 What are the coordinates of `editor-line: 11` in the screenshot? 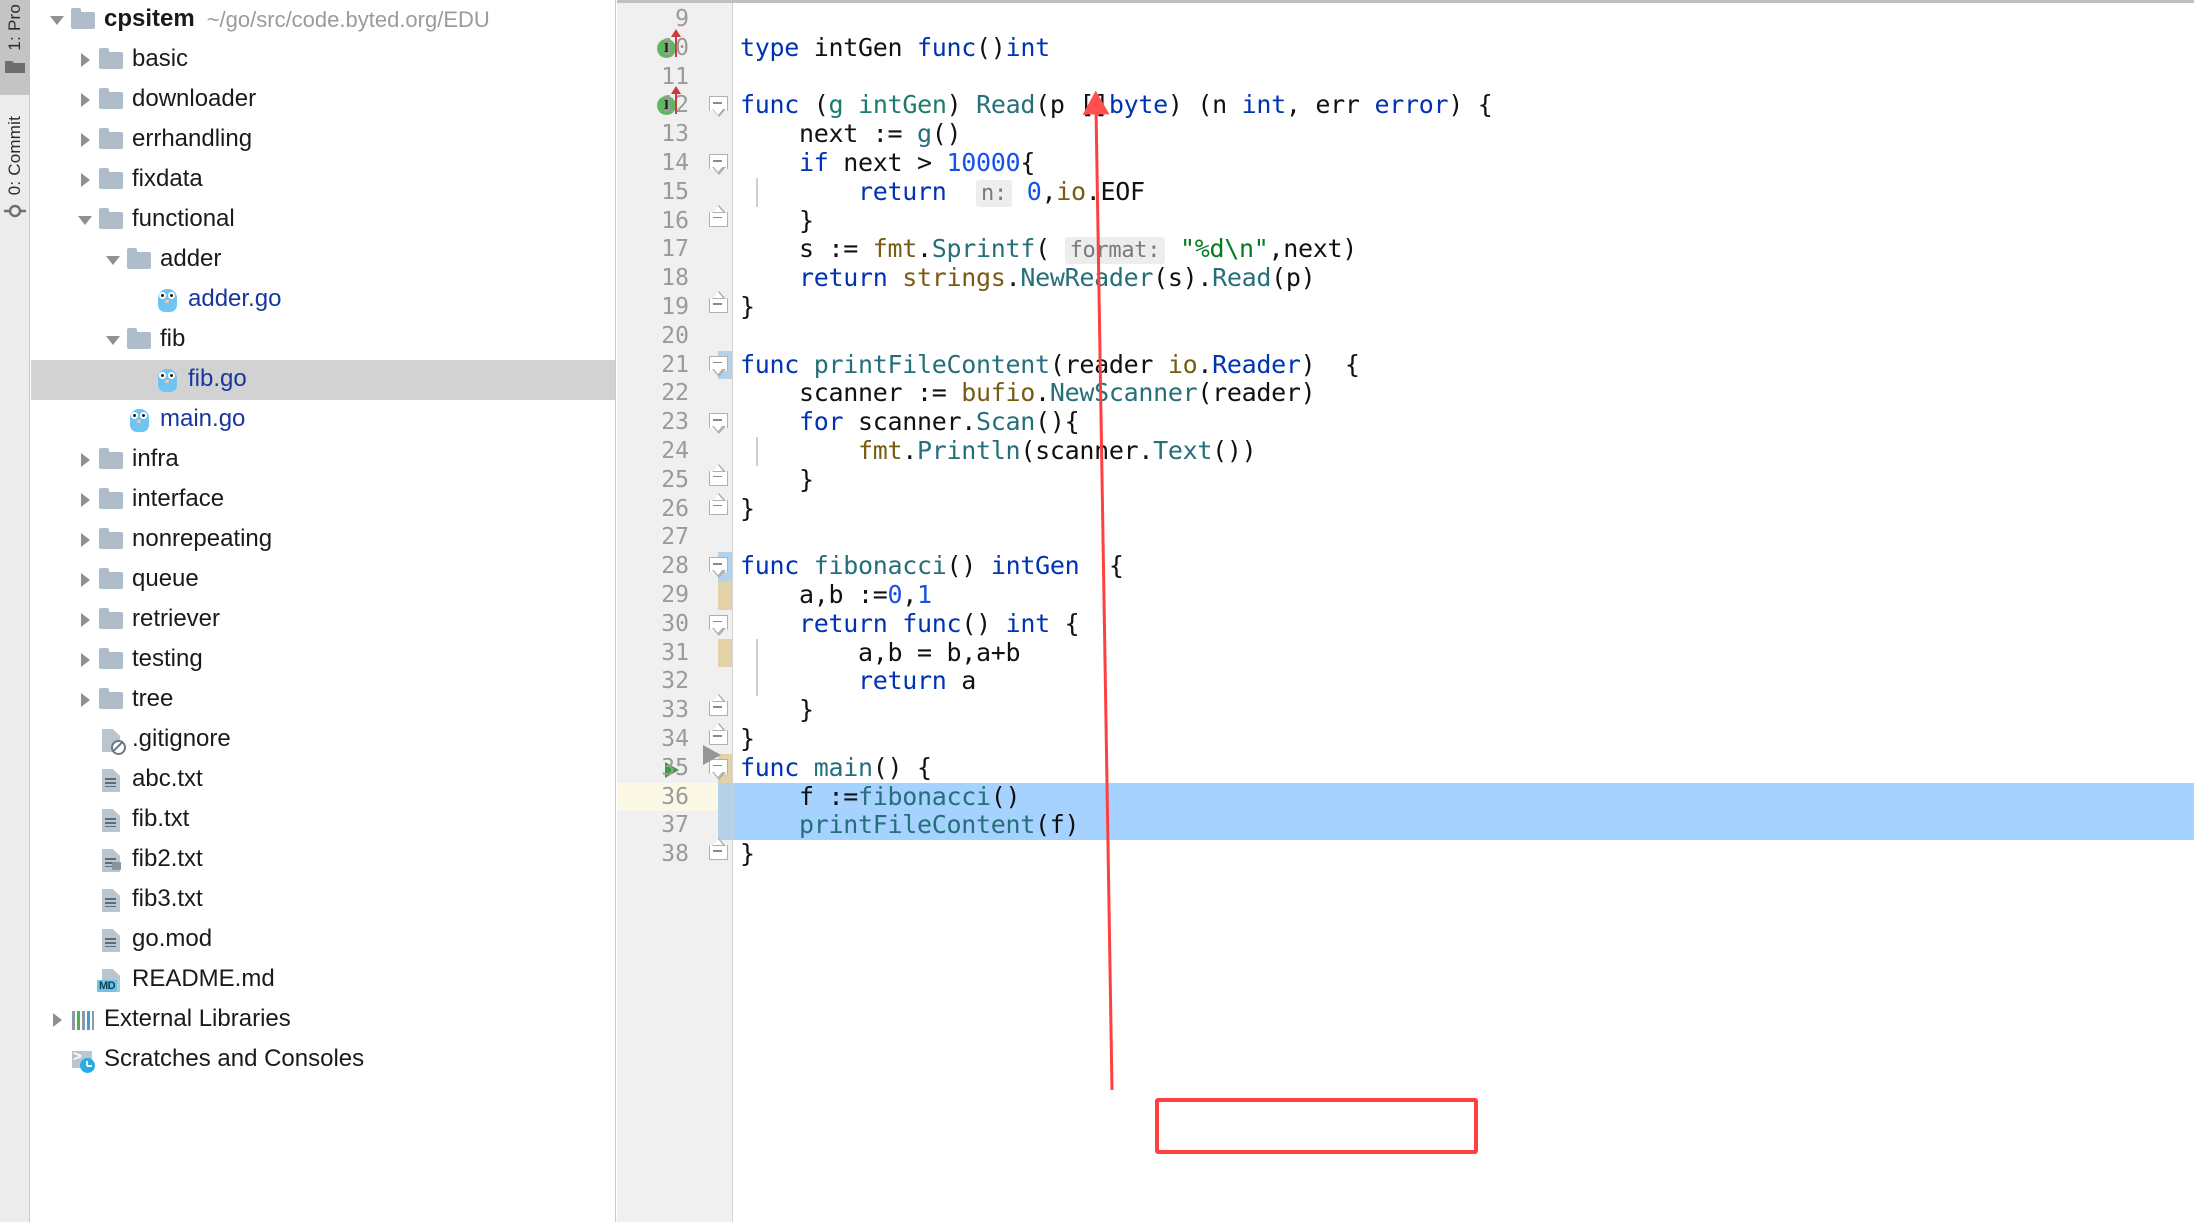 It's located at (1405, 77).